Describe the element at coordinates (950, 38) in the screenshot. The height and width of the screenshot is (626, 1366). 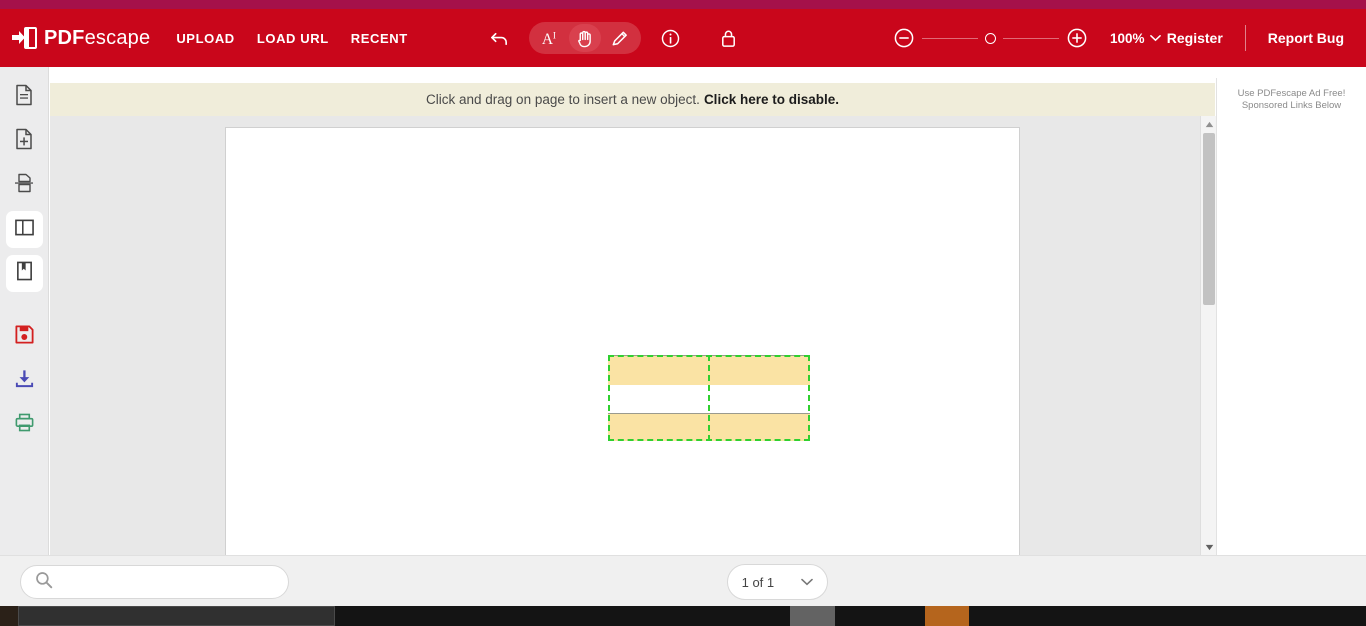
I see `zoom-slider-track` at that location.